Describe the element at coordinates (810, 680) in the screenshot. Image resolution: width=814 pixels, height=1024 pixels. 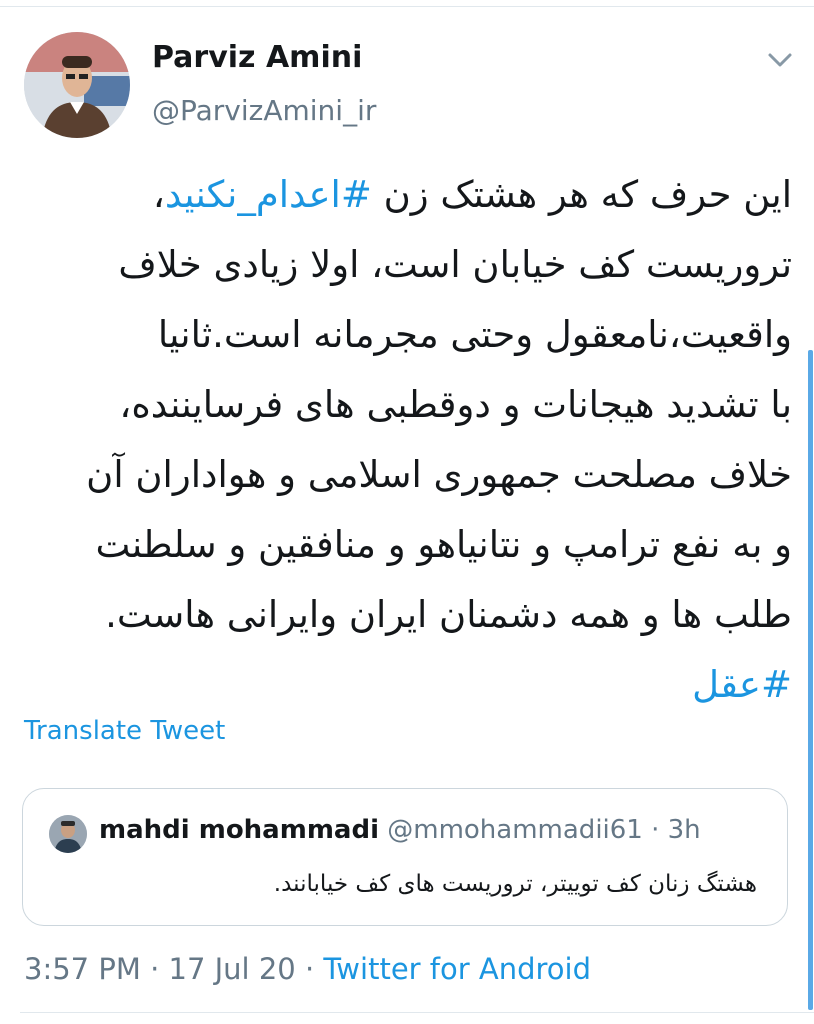
I see `scrollbar` at that location.